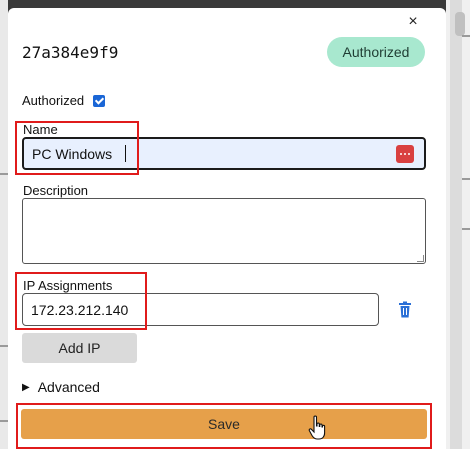 Image resolution: width=470 pixels, height=449 pixels. I want to click on password-manager-icon, so click(405, 154).